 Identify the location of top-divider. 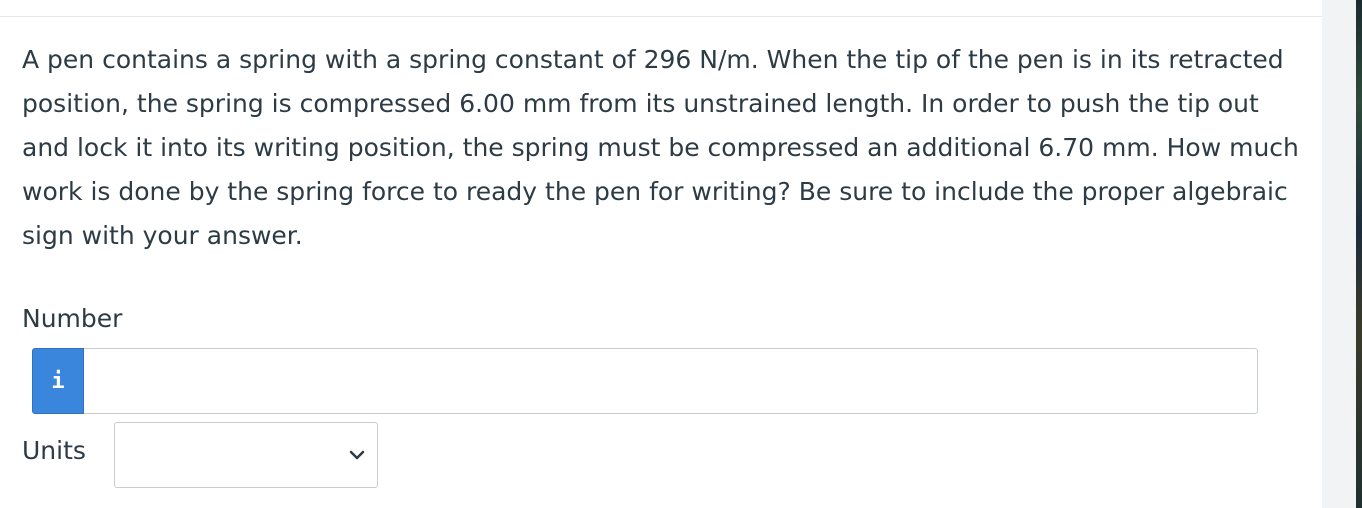
(661, 16).